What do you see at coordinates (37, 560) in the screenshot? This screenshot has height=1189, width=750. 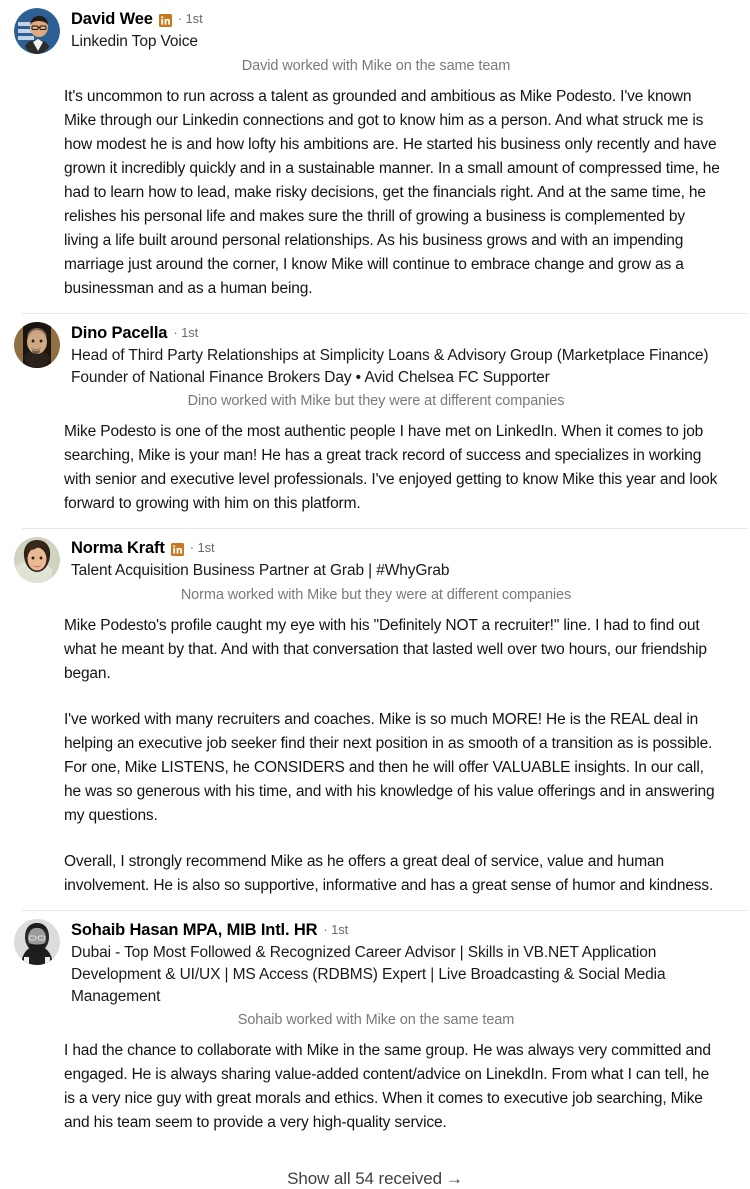 I see `avatar-norma-kraft` at bounding box center [37, 560].